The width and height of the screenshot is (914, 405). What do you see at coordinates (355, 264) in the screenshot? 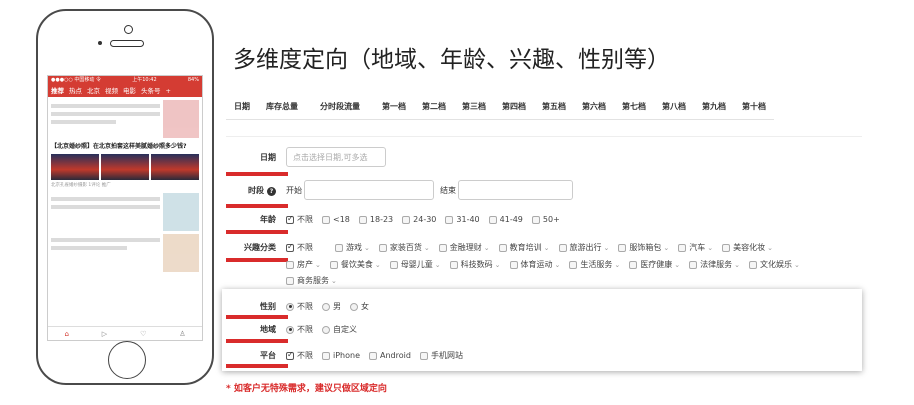
I see `interest-option: 餐饮美食 ⌄` at bounding box center [355, 264].